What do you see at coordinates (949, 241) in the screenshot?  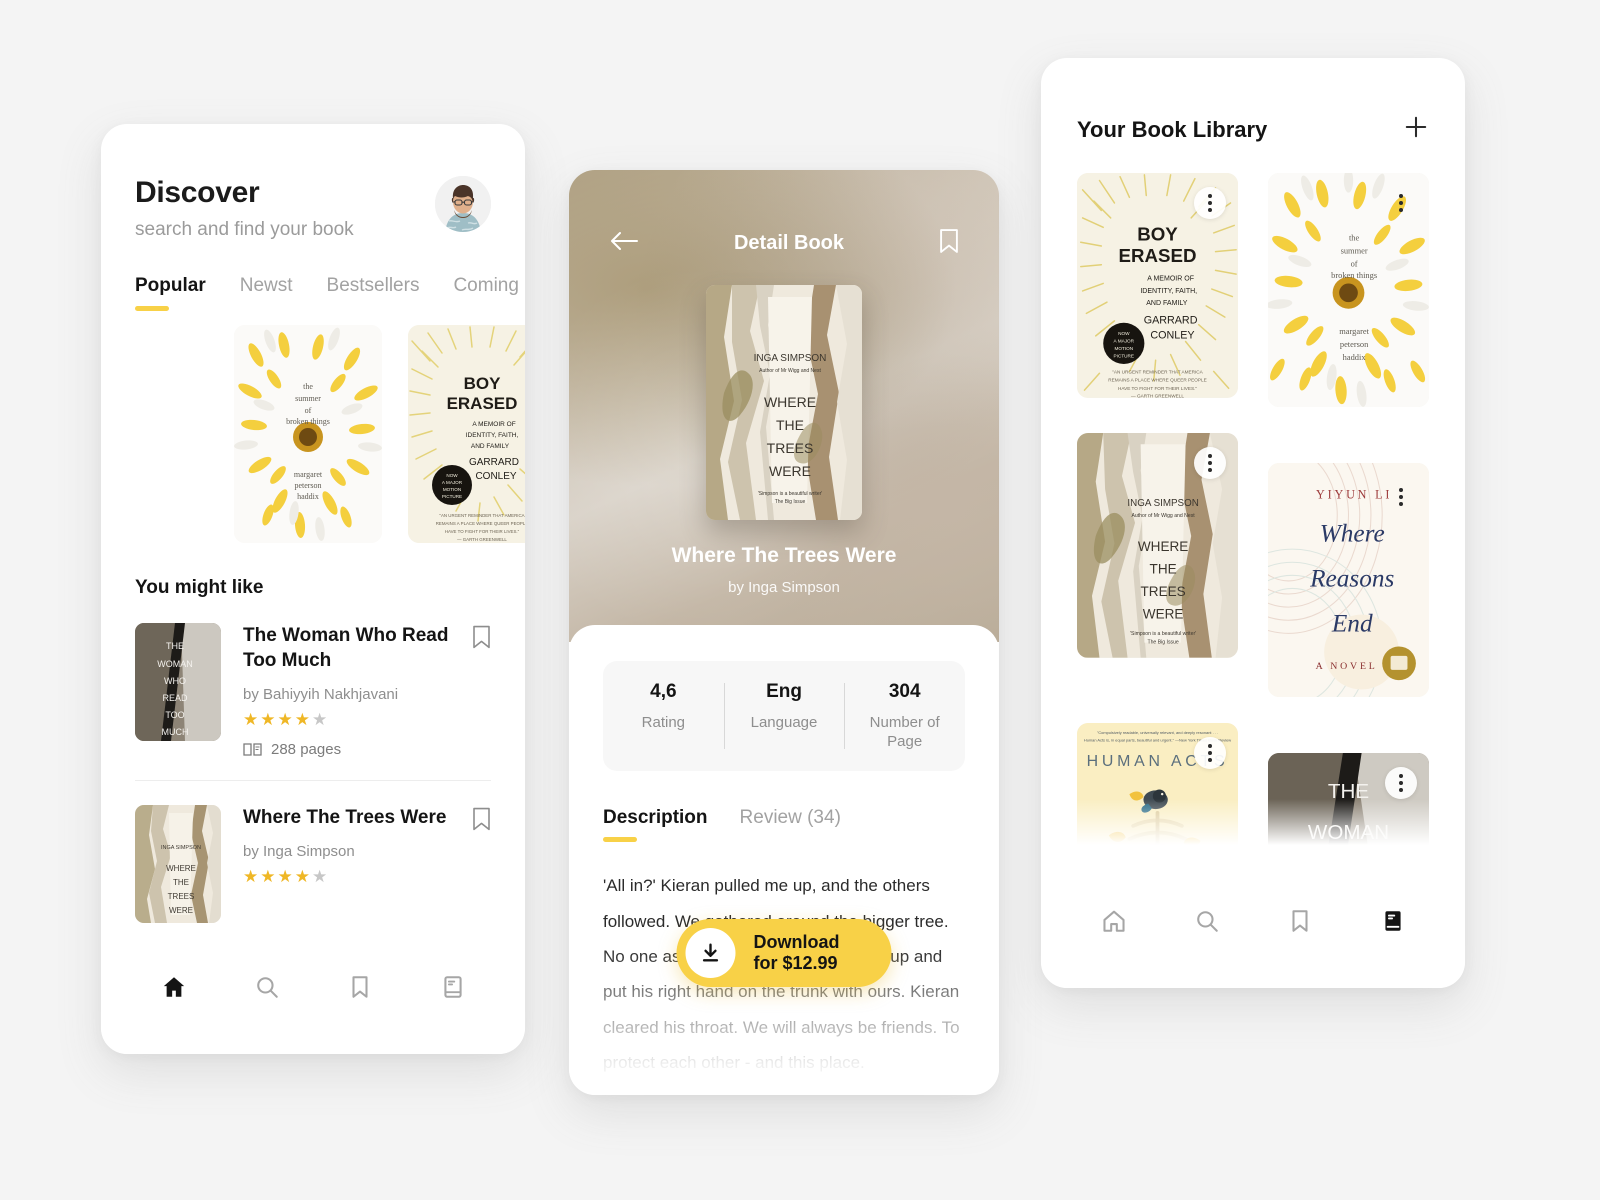 I see `bookmark-icon` at bounding box center [949, 241].